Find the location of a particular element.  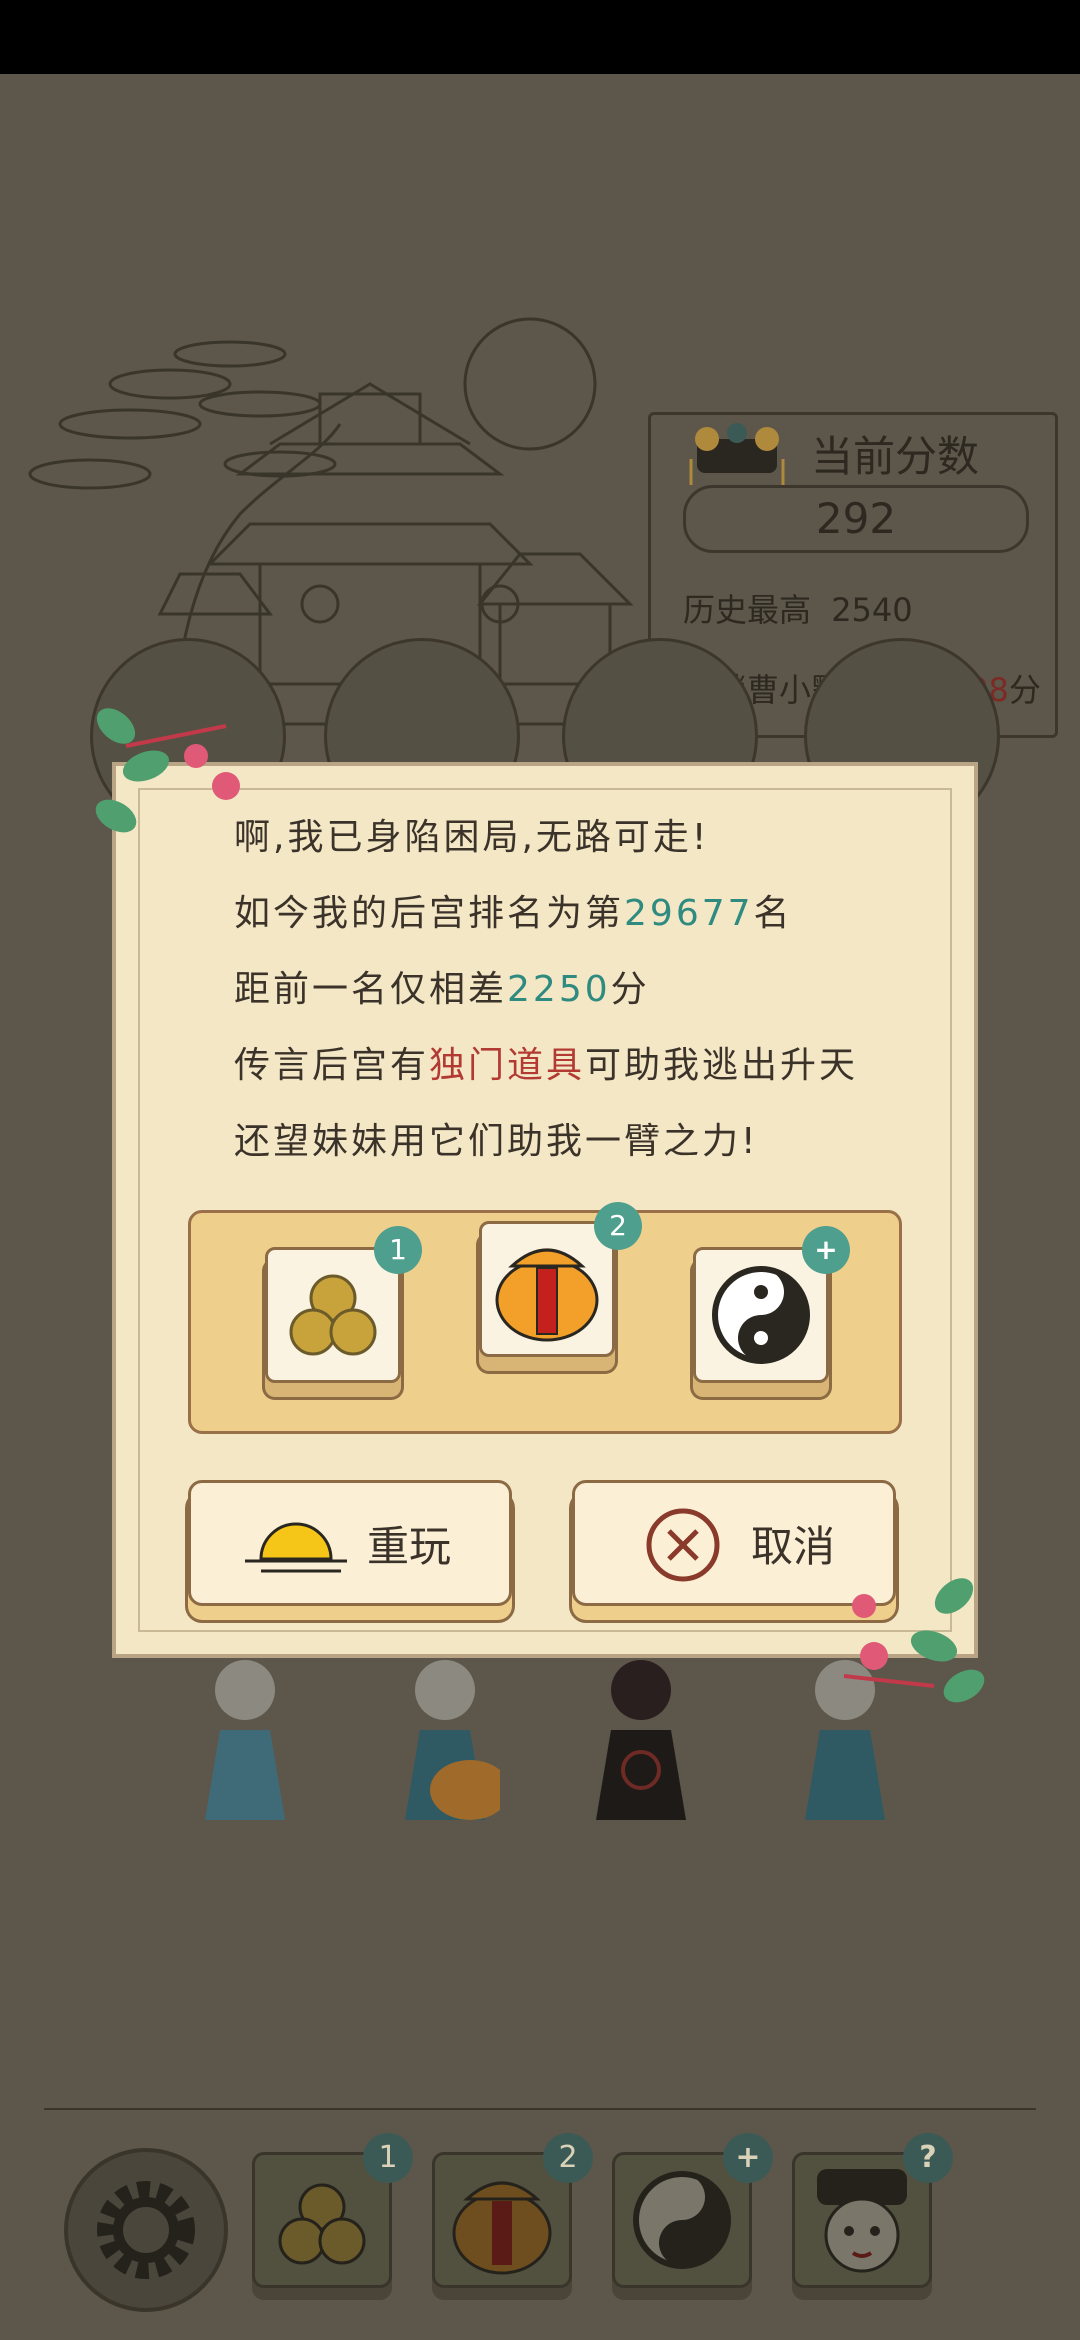

toolbar-add-badge: + is located at coordinates (748, 2158).